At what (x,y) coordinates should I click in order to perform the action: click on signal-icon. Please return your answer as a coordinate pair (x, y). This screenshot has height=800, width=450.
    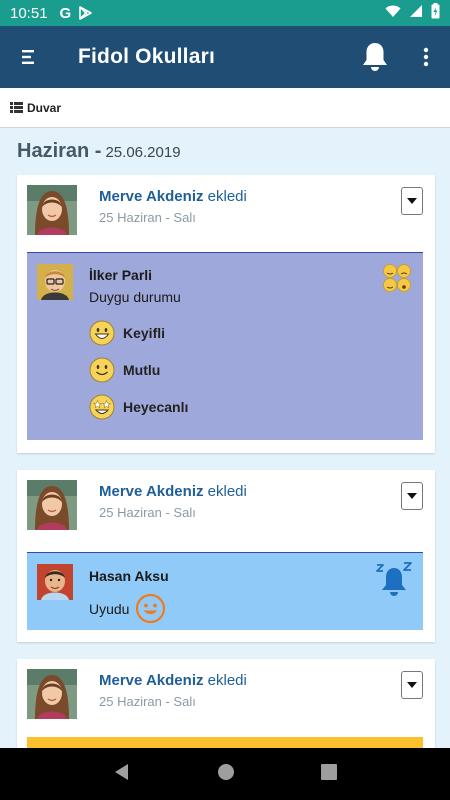
    Looking at the image, I should click on (416, 13).